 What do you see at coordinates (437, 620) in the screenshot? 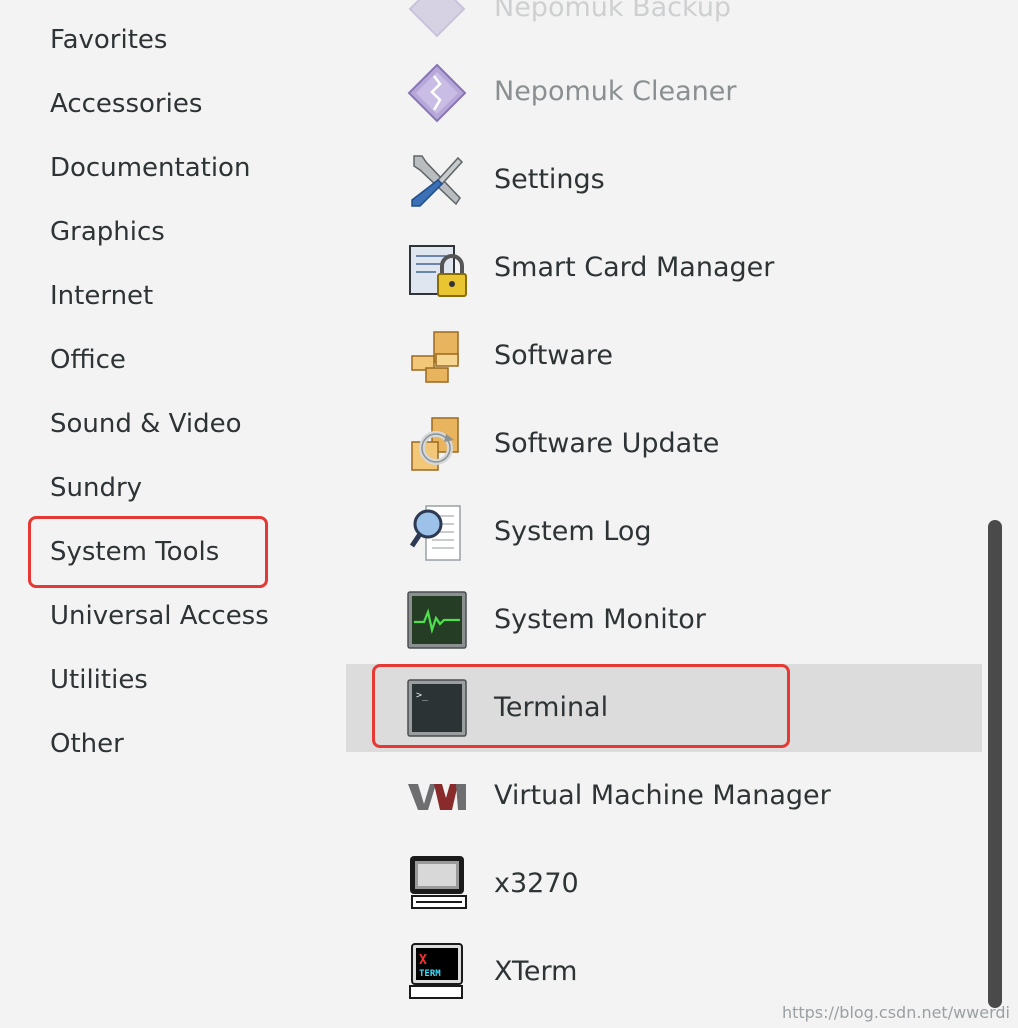
I see `system-monitor-icon` at bounding box center [437, 620].